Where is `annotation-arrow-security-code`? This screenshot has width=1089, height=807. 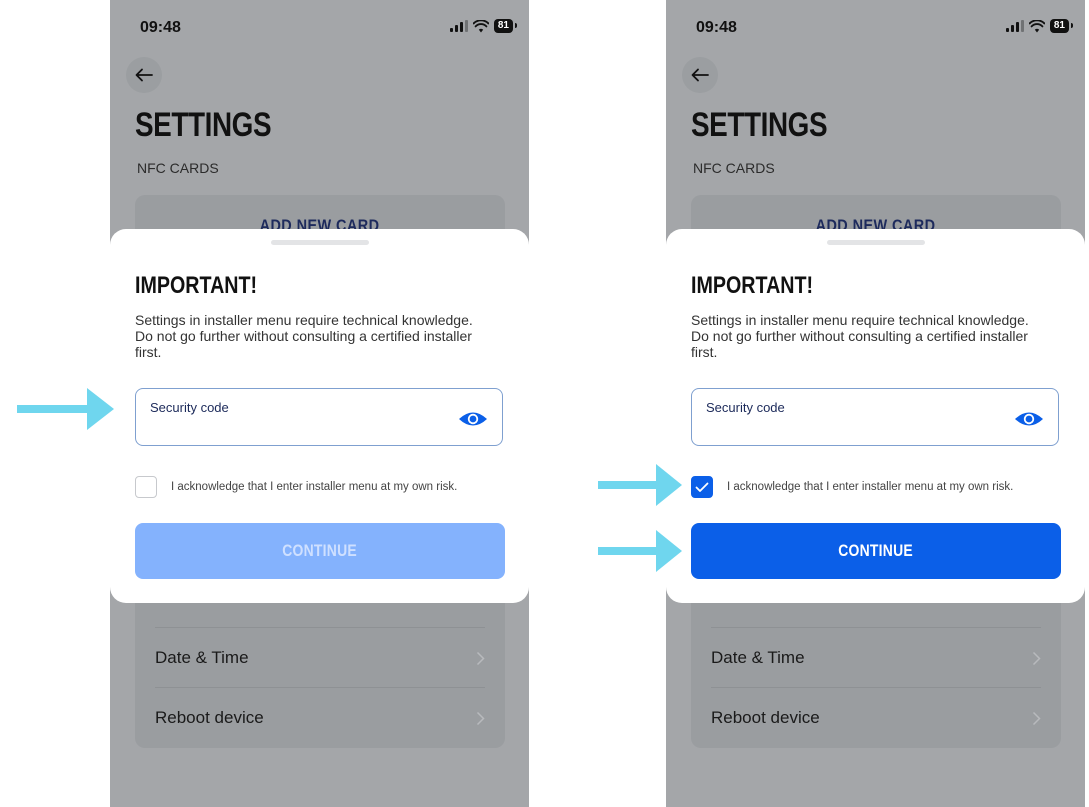 annotation-arrow-security-code is located at coordinates (65, 409).